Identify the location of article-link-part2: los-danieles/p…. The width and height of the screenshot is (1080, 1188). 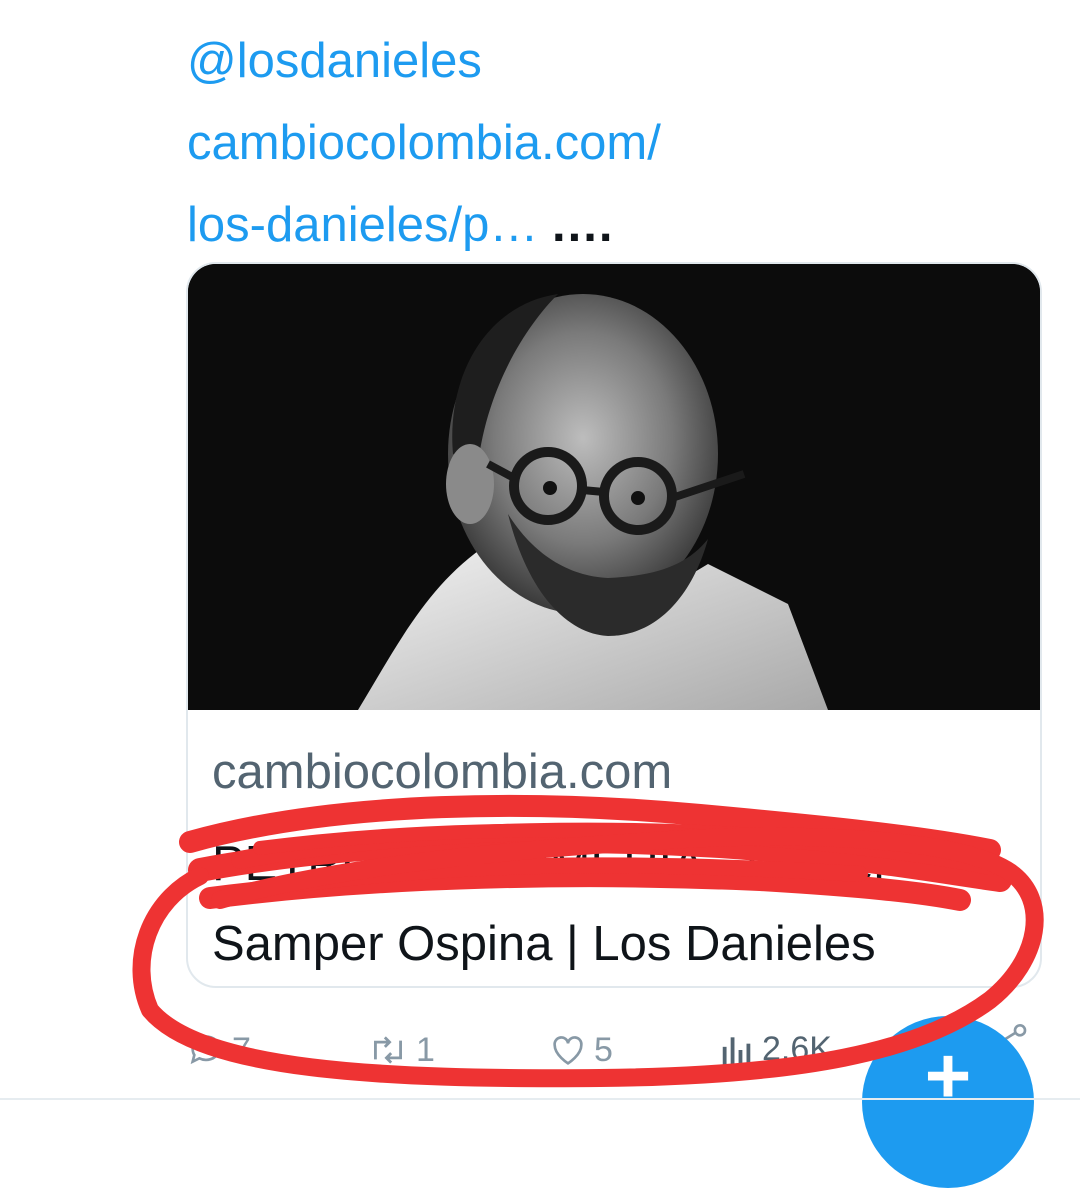
(362, 225).